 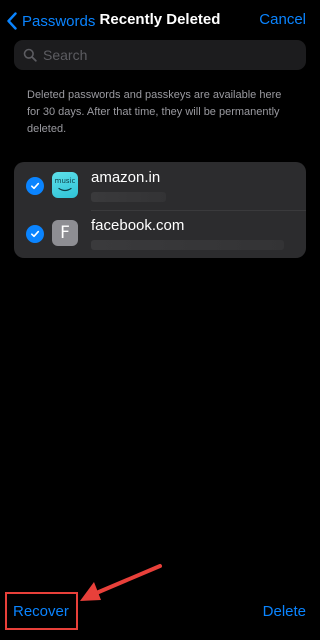 I want to click on annotation-arrow, so click(x=121, y=582).